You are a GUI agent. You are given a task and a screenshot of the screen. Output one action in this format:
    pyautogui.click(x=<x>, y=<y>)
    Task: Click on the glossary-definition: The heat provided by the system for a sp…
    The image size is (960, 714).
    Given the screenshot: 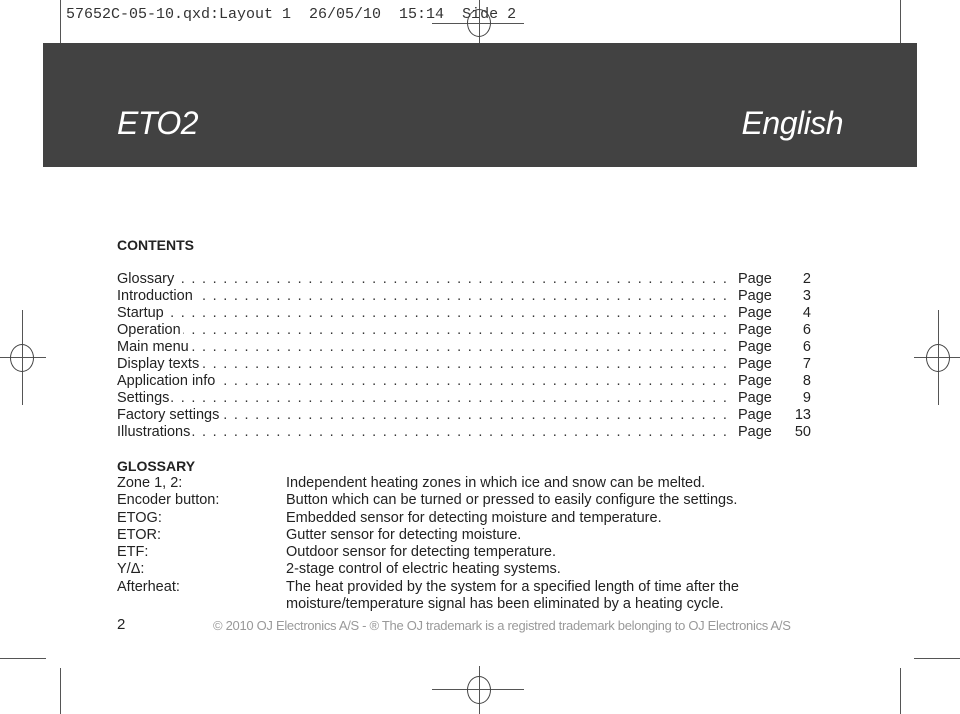 What is the action you would take?
    pyautogui.click(x=512, y=595)
    